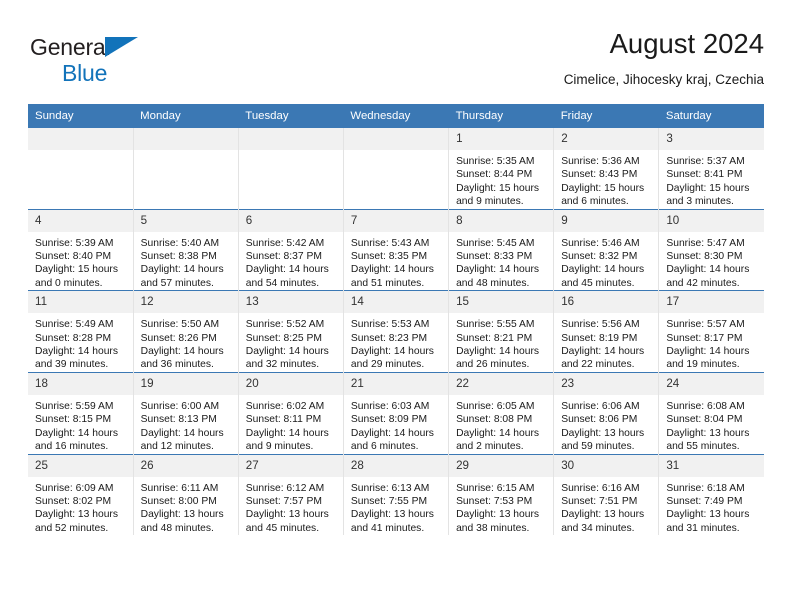 The image size is (792, 612). What do you see at coordinates (705, 406) in the screenshot?
I see `sunrise-text: Sunrise: 6:08 AM` at bounding box center [705, 406].